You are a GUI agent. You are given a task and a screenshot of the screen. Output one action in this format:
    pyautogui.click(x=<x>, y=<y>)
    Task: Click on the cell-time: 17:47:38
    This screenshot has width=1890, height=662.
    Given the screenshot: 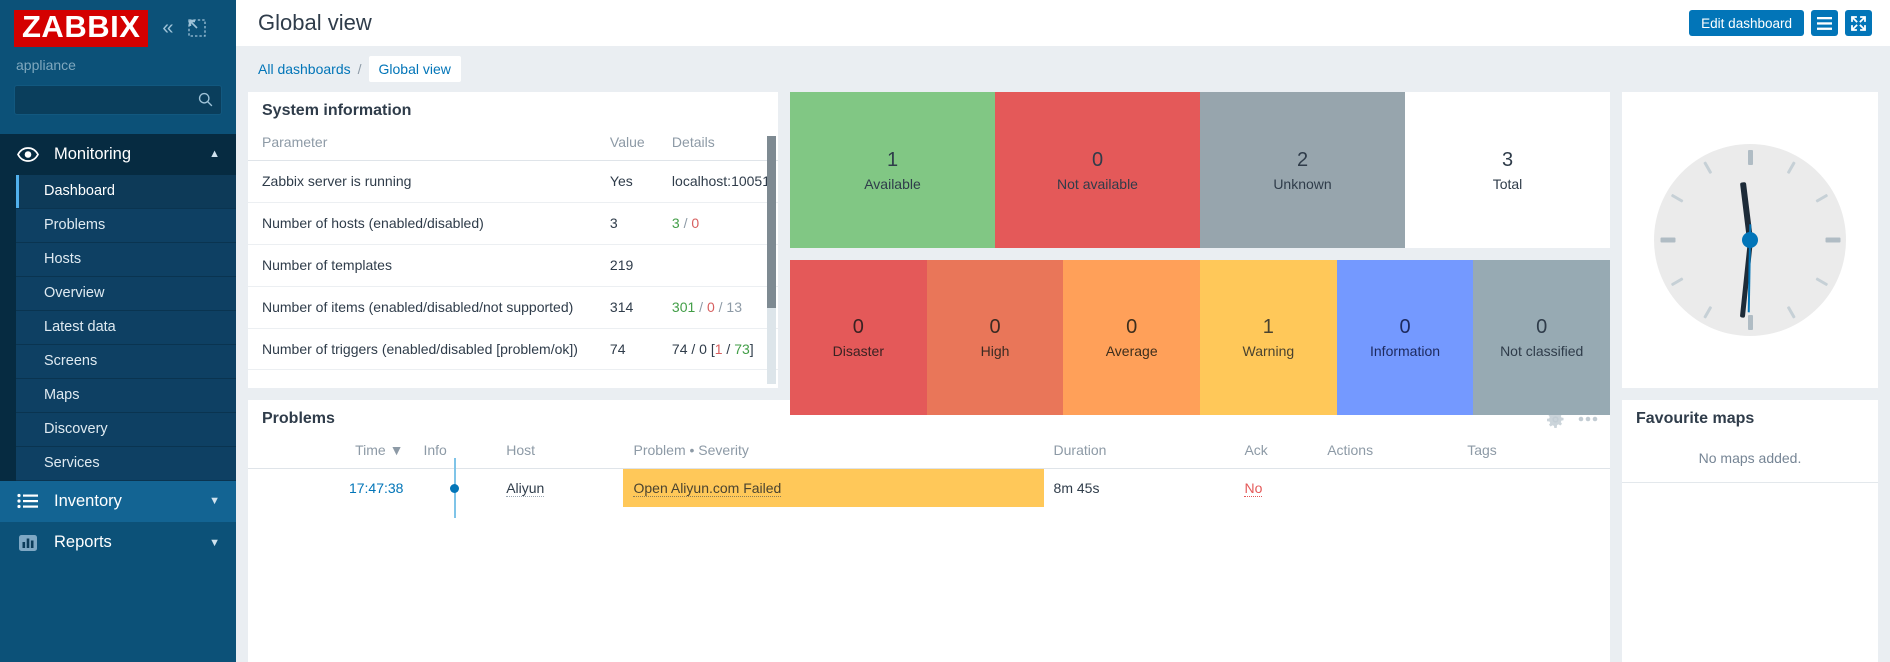 What is the action you would take?
    pyautogui.click(x=330, y=488)
    